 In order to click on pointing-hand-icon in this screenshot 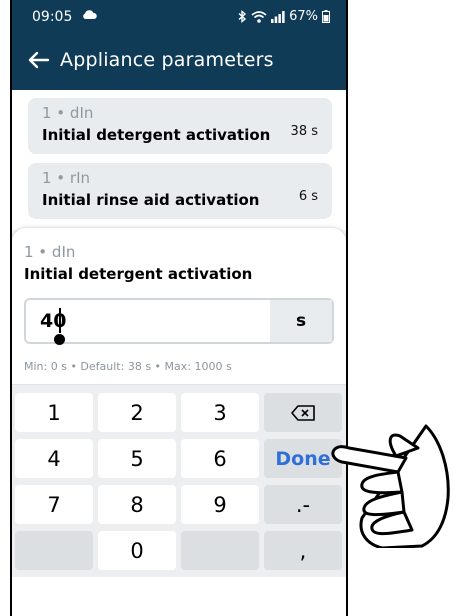, I will do `click(390, 486)`.